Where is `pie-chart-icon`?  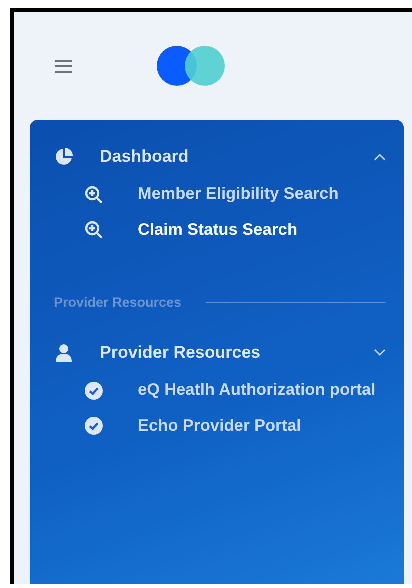 pie-chart-icon is located at coordinates (64, 157).